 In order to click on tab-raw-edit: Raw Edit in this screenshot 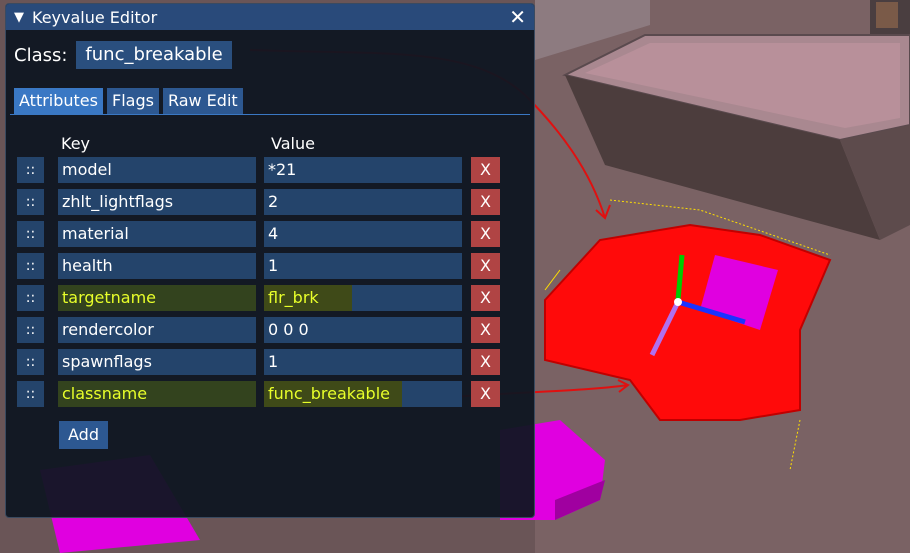, I will do `click(202, 101)`.